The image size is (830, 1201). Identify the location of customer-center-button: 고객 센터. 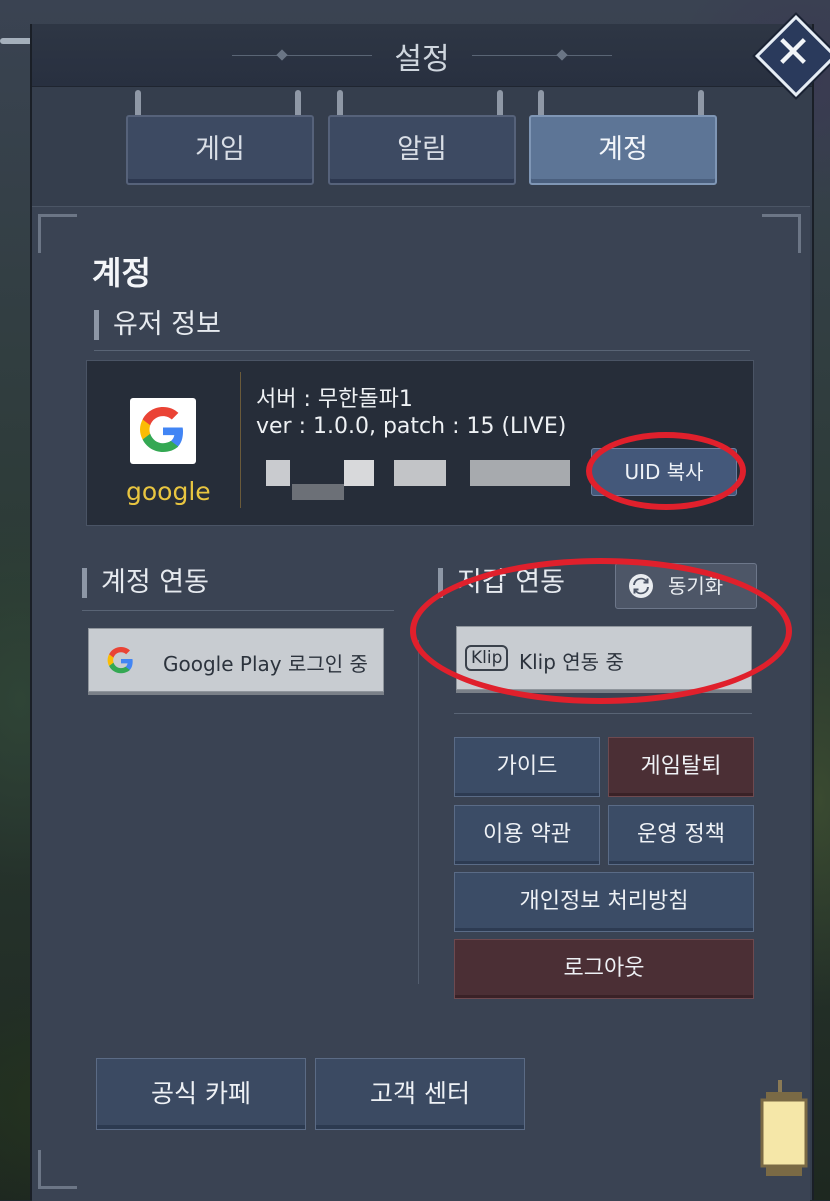
(420, 1094).